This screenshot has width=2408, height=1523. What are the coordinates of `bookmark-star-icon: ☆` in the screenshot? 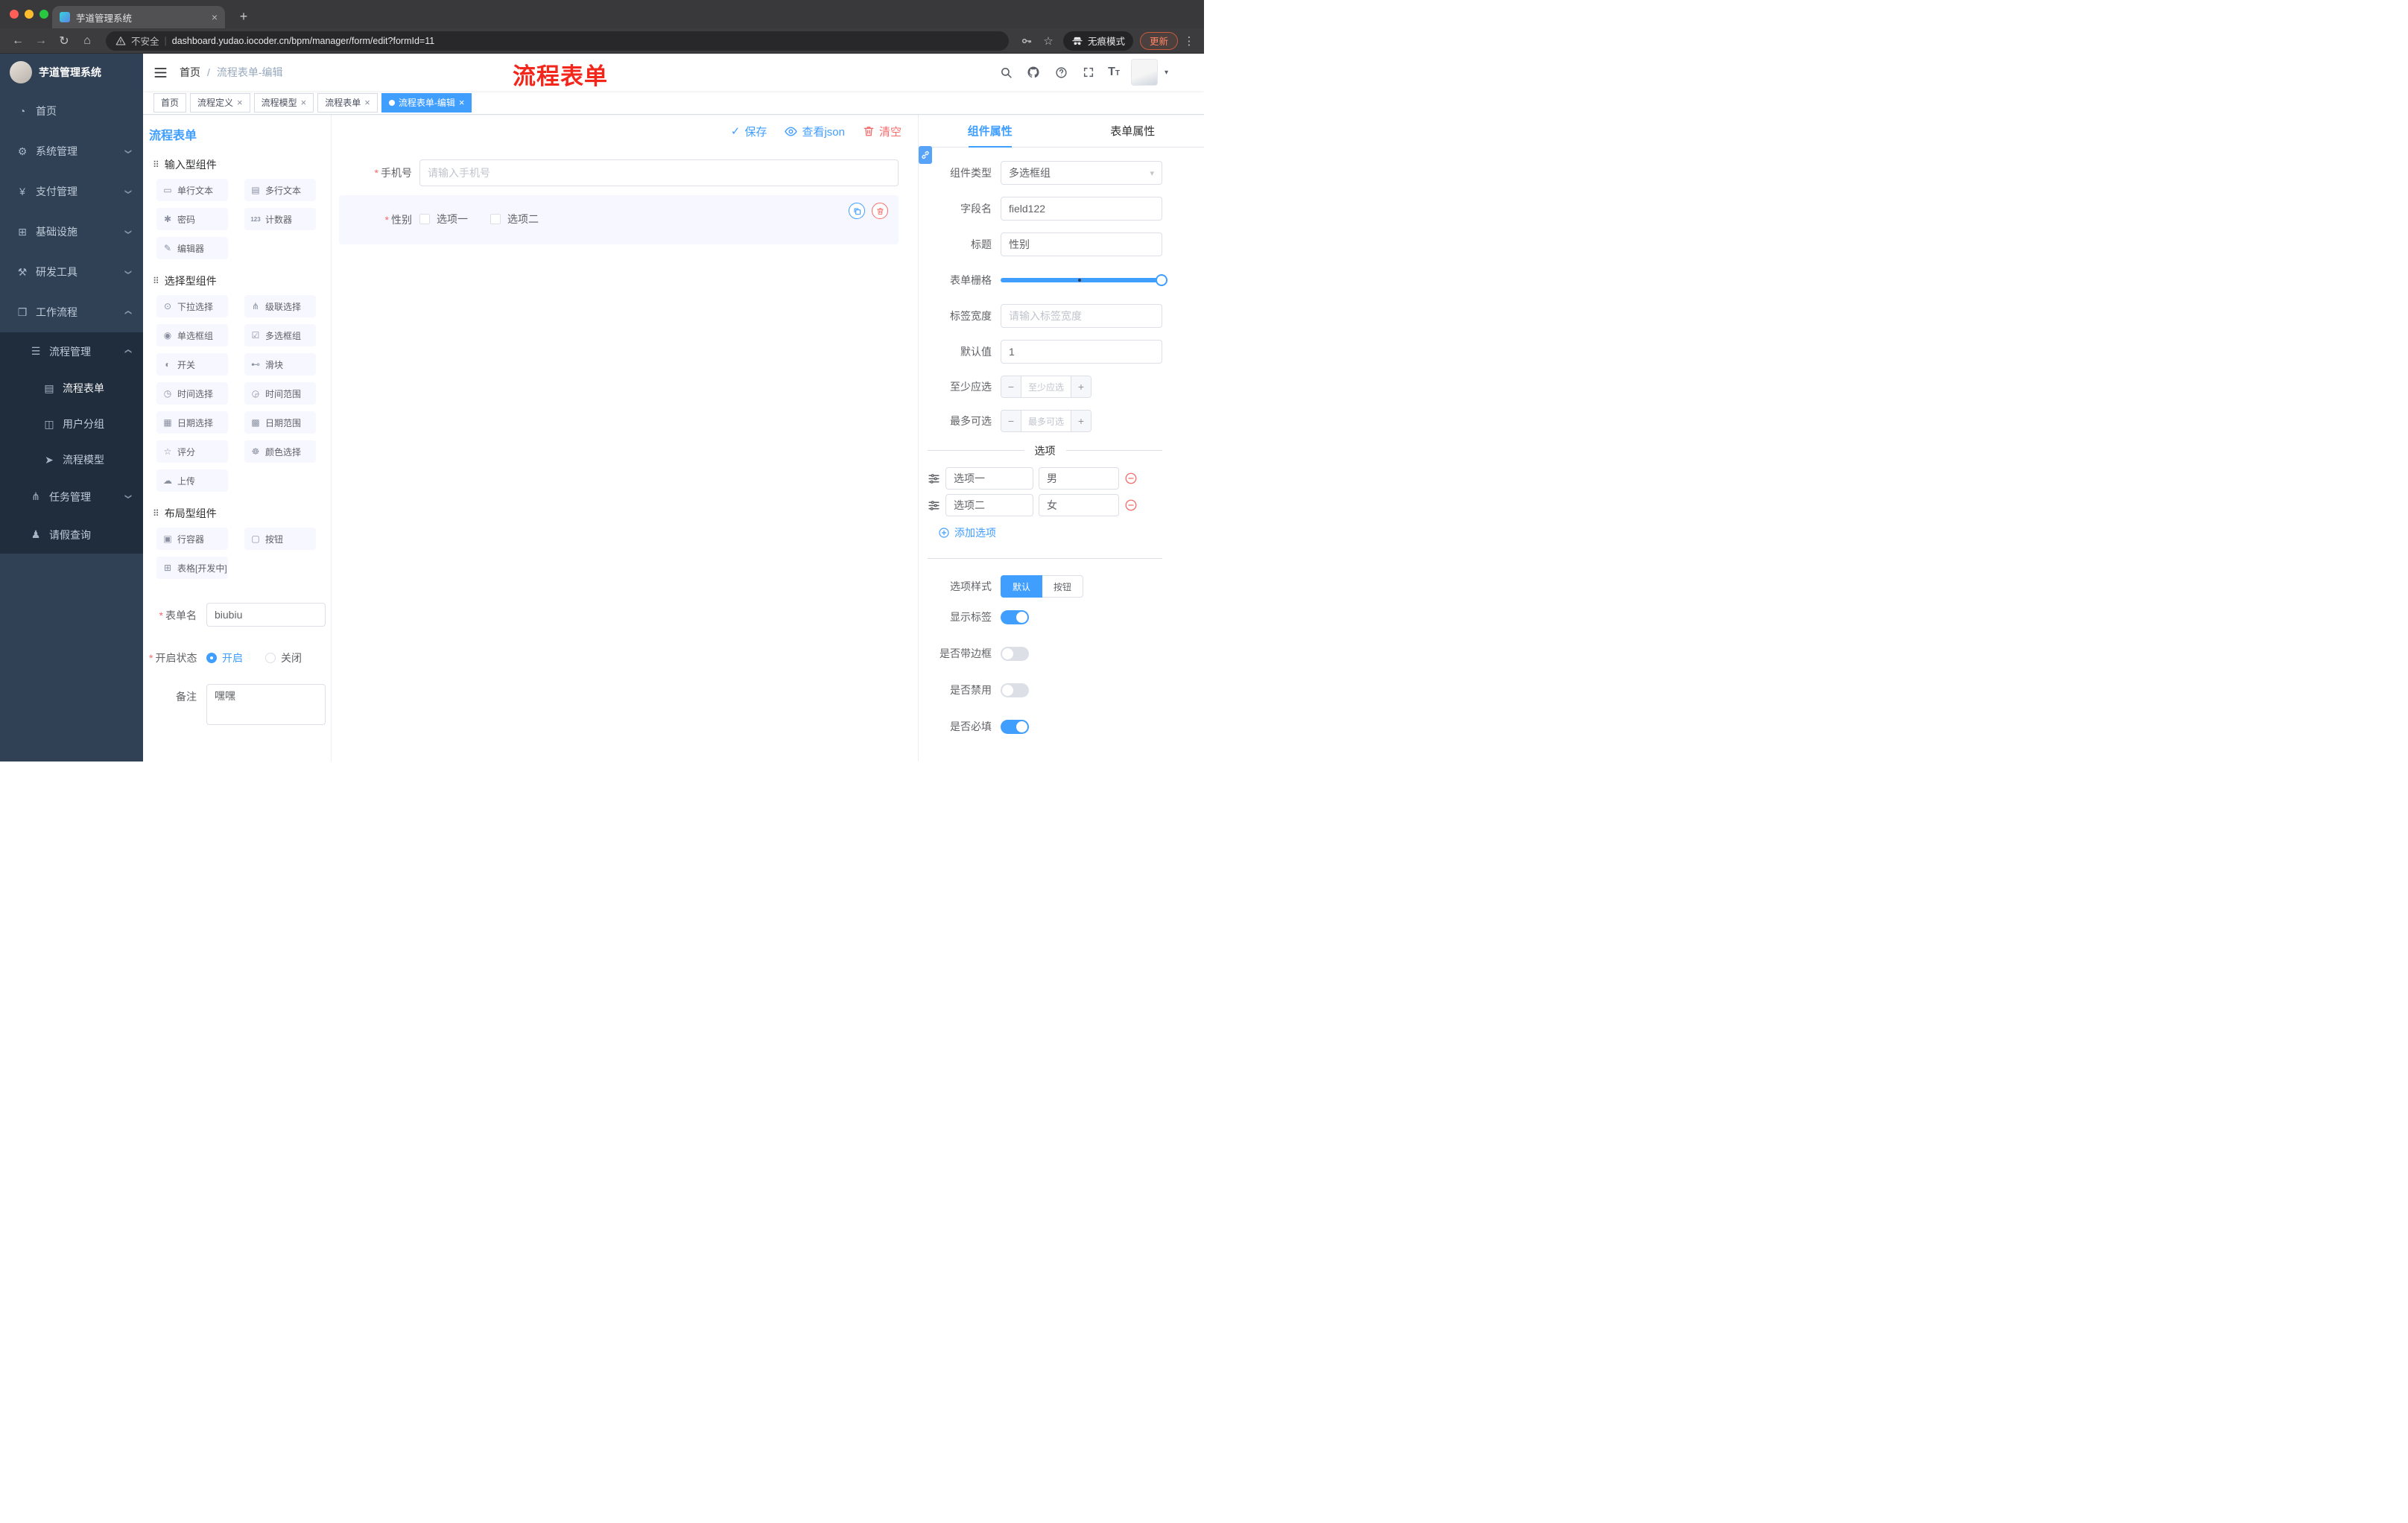 It's located at (1048, 41).